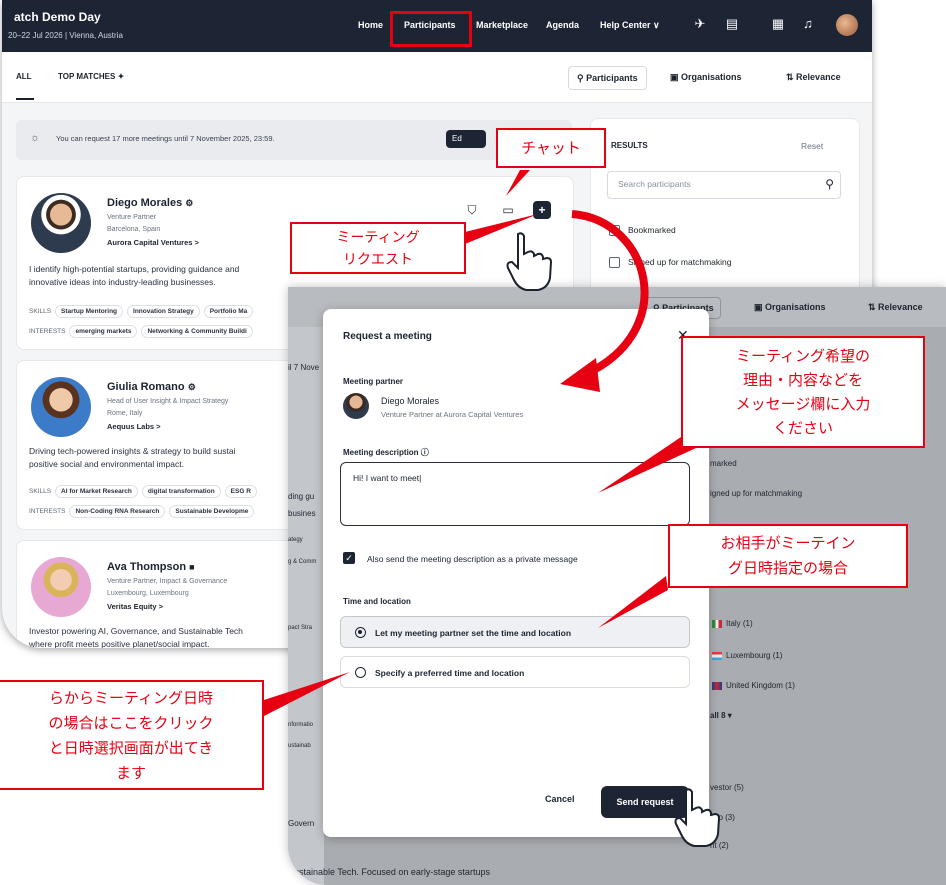 Image resolution: width=946 pixels, height=885 pixels. I want to click on curved-arrow, so click(610, 294).